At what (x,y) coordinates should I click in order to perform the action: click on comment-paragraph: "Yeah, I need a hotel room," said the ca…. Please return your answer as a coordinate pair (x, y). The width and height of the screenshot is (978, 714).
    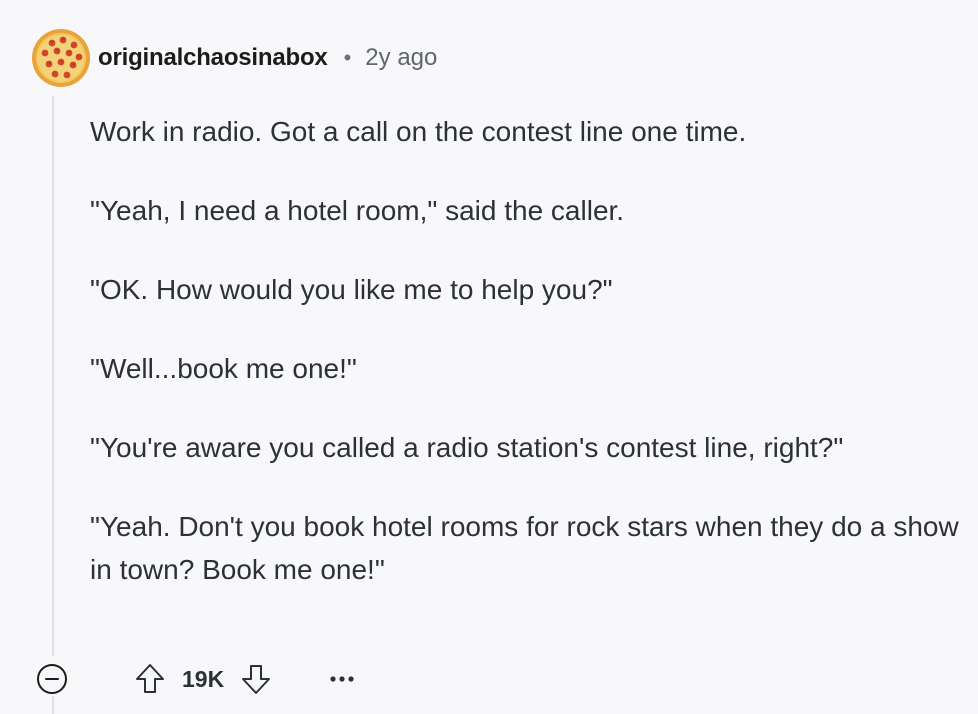
    Looking at the image, I should click on (357, 210).